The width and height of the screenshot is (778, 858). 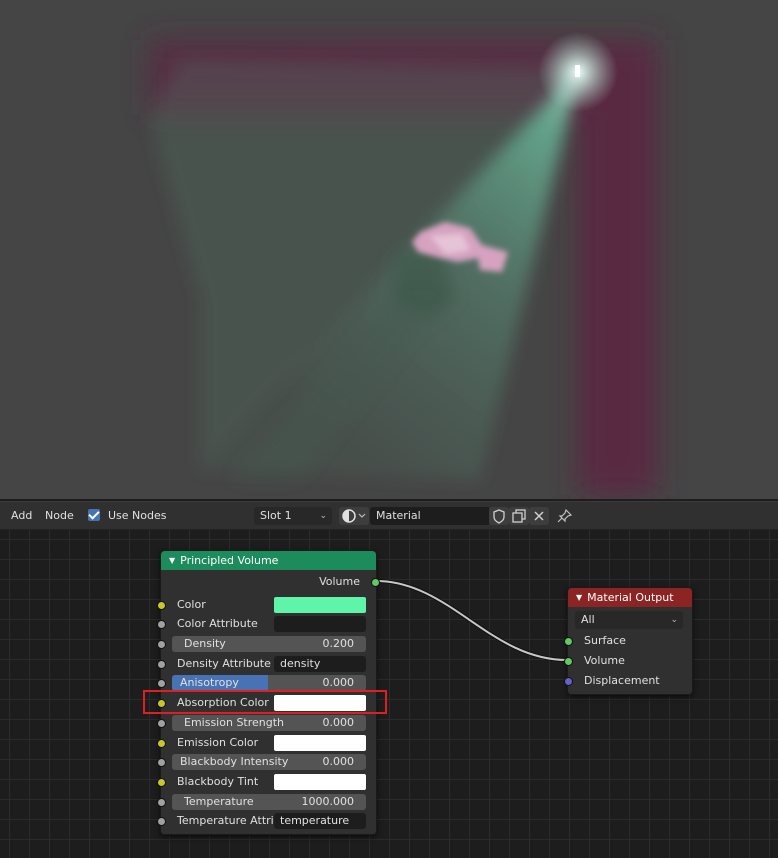 I want to click on slot-value: Slot 1, so click(x=276, y=515).